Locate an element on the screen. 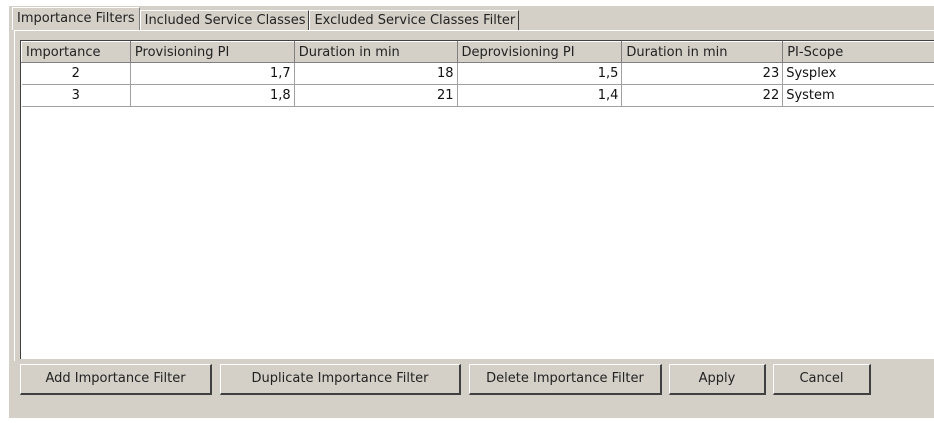 The width and height of the screenshot is (934, 423). cell-importance: 2 is located at coordinates (76, 73).